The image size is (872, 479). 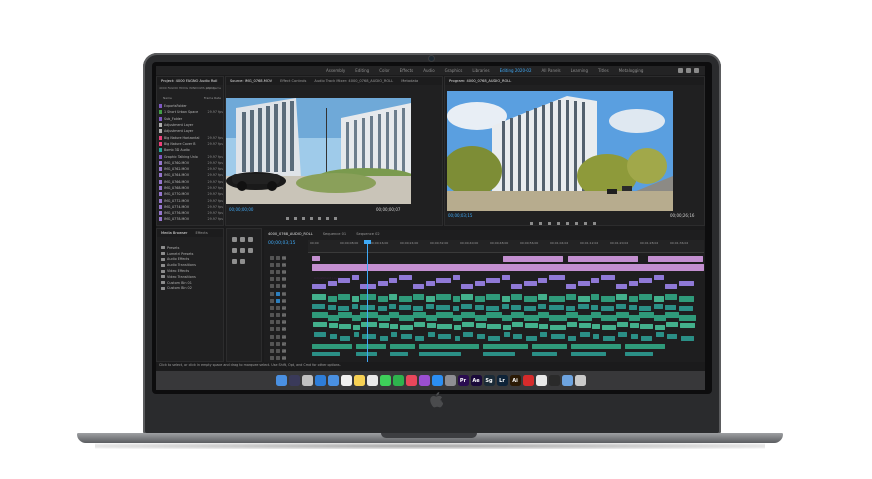 What do you see at coordinates (428, 70) in the screenshot?
I see `workspace-tab: Audio` at bounding box center [428, 70].